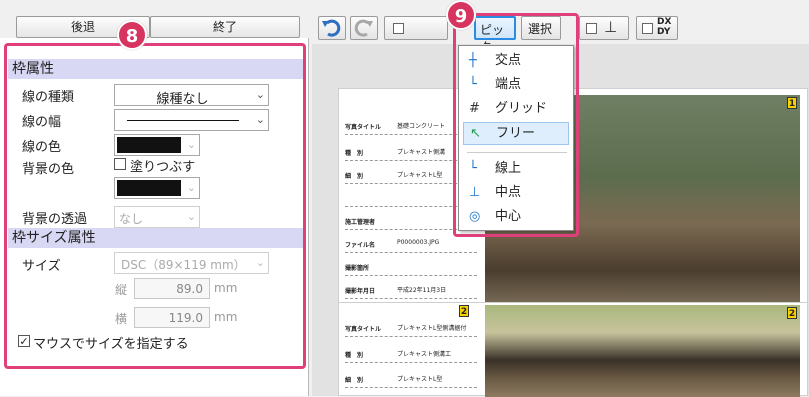 The image size is (809, 397). I want to click on table-row: 種 別プレキャスト側溝工, so click(411, 352).